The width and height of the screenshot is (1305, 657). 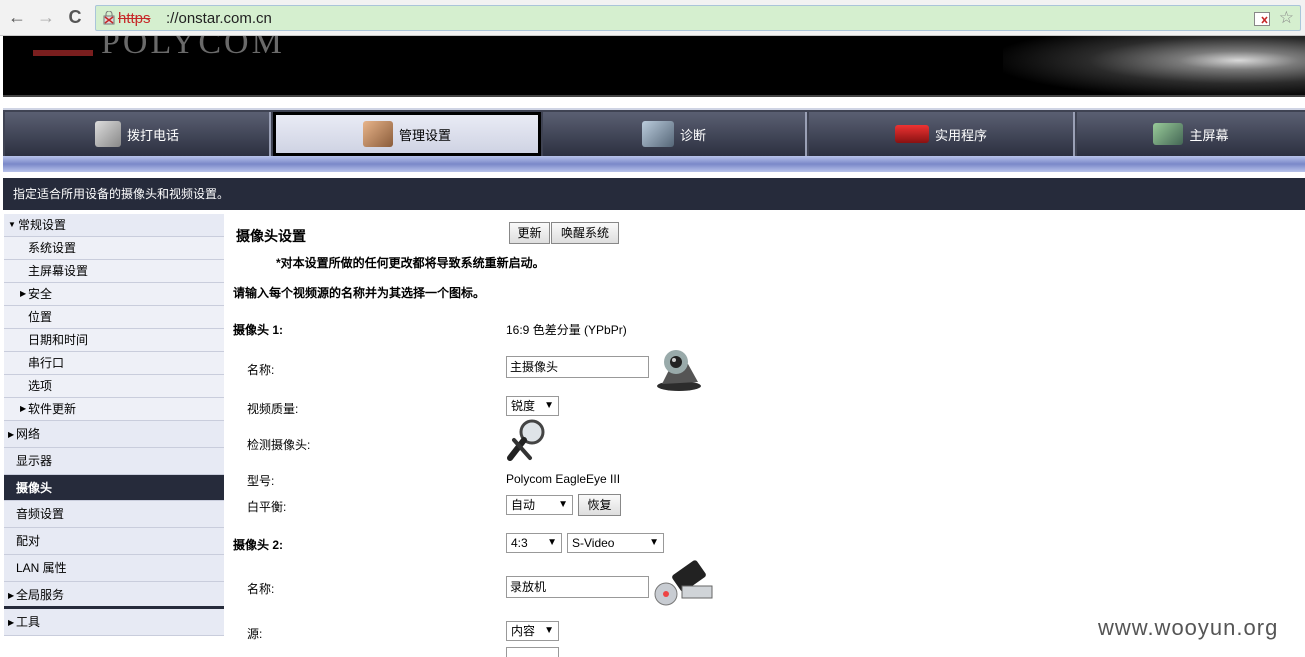 I want to click on camera1-quality-select: 锐度 ▼, so click(x=532, y=406).